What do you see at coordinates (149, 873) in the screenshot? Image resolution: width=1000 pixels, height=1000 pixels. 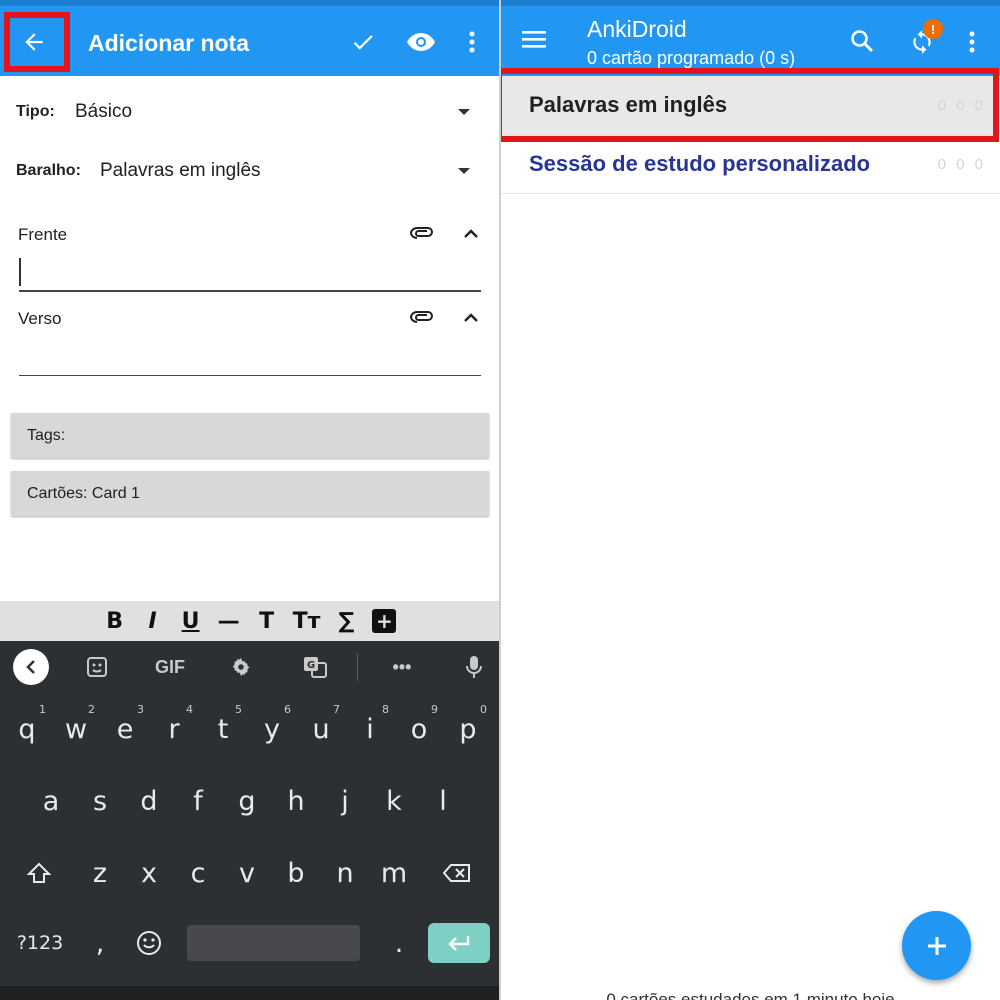 I see `key-x: x` at bounding box center [149, 873].